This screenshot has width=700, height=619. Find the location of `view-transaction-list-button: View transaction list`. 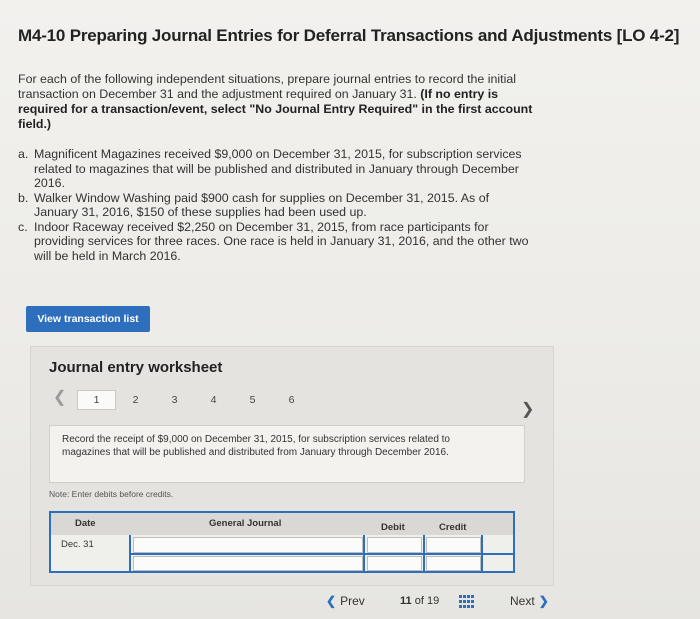

view-transaction-list-button: View transaction list is located at coordinates (88, 319).